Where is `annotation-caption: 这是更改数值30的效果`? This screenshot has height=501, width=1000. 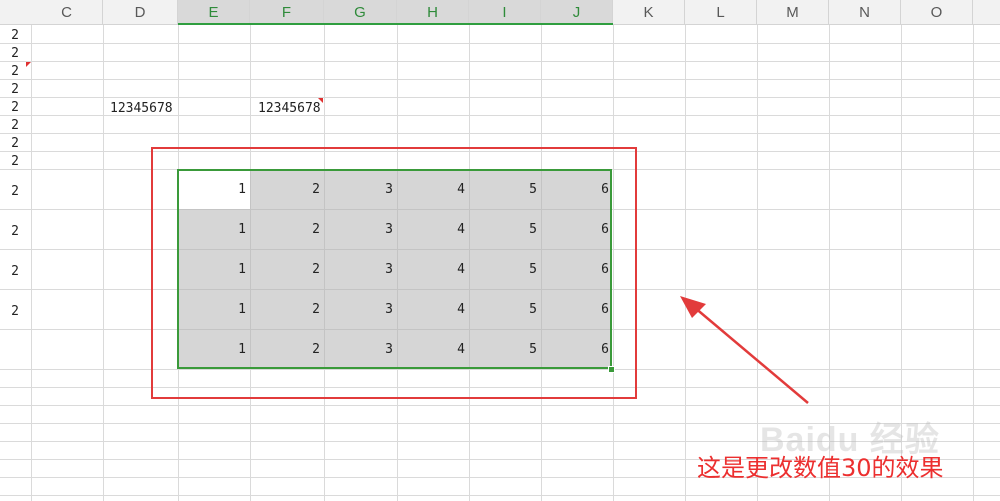
annotation-caption: 这是更改数值30的效果 is located at coordinates (820, 468).